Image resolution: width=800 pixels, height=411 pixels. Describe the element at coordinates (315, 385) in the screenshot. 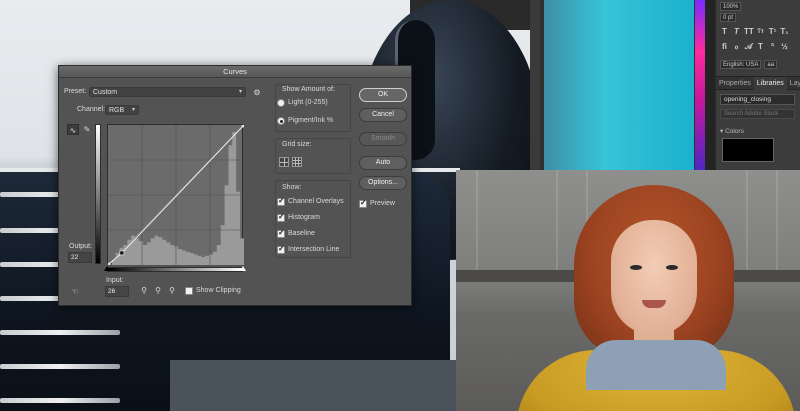

I see `canvas-bottom-strip` at that location.